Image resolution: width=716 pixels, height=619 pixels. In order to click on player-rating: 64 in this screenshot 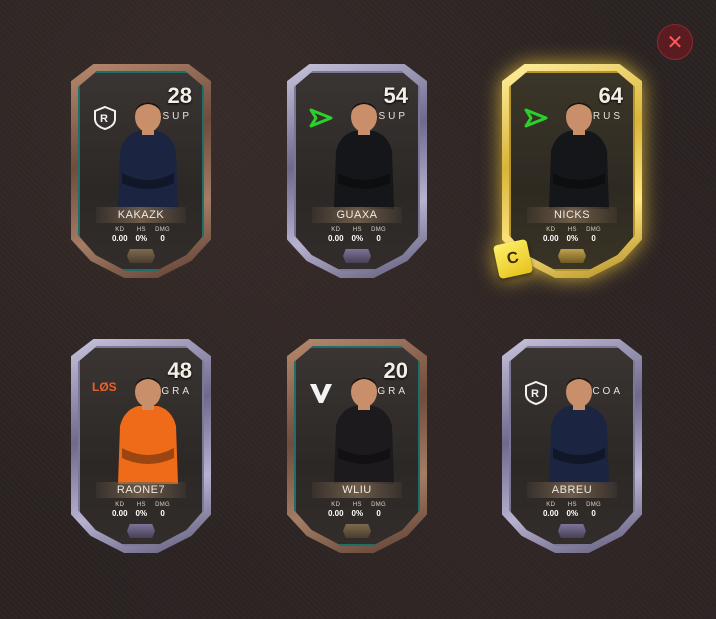, I will do `click(610, 95)`.